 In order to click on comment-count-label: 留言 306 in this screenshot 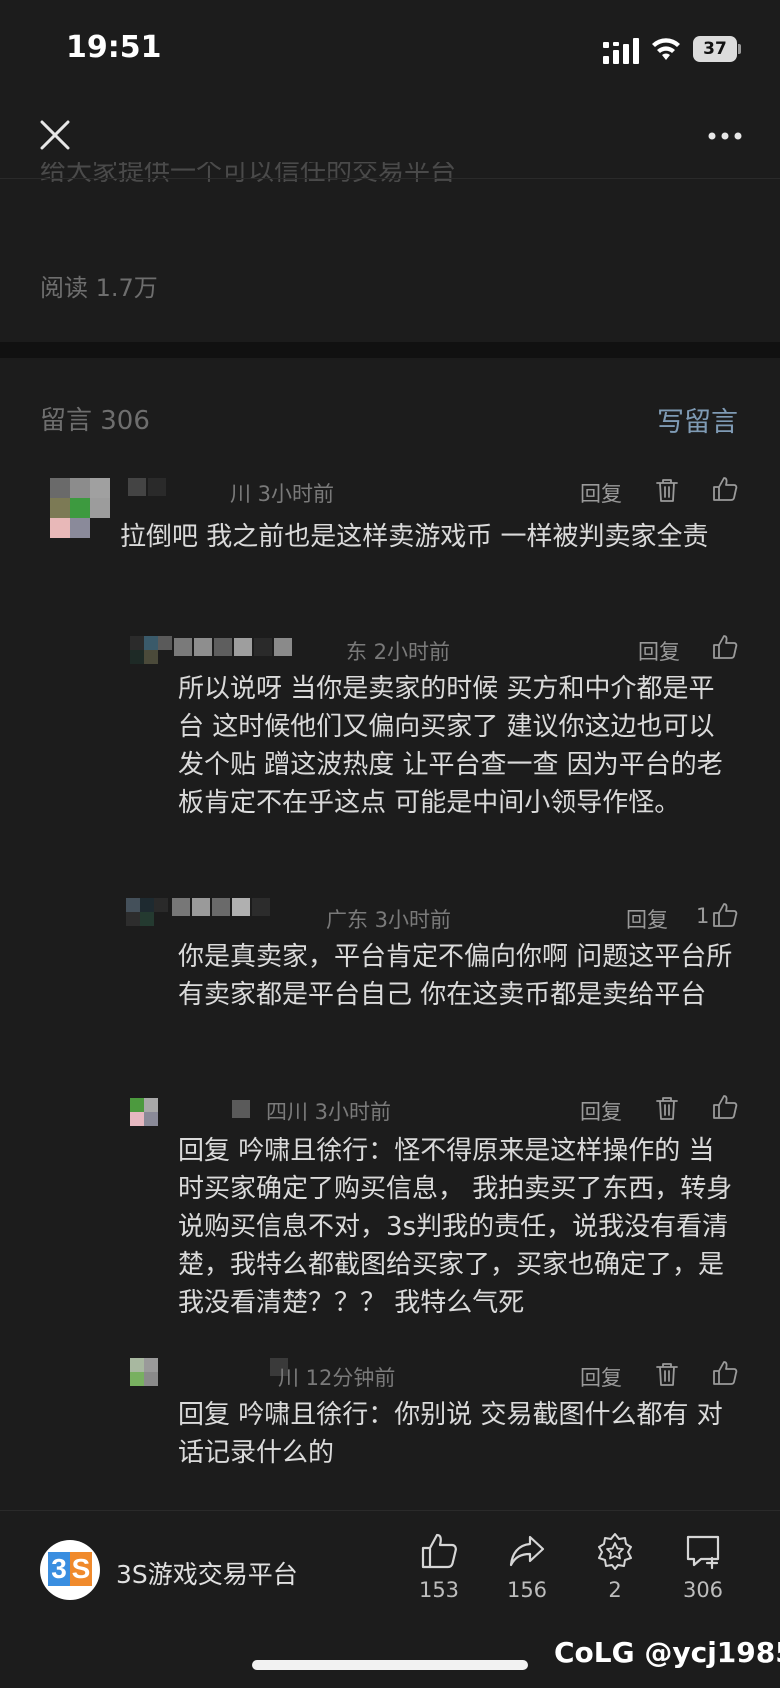, I will do `click(95, 421)`.